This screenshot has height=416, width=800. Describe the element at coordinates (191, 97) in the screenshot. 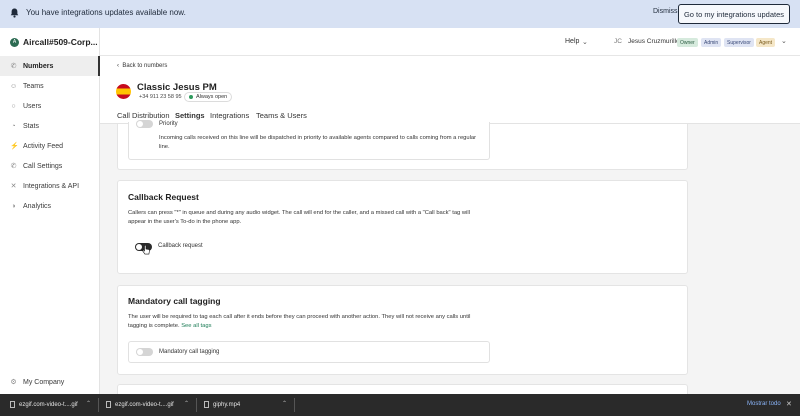

I see `status-dot-icon` at that location.